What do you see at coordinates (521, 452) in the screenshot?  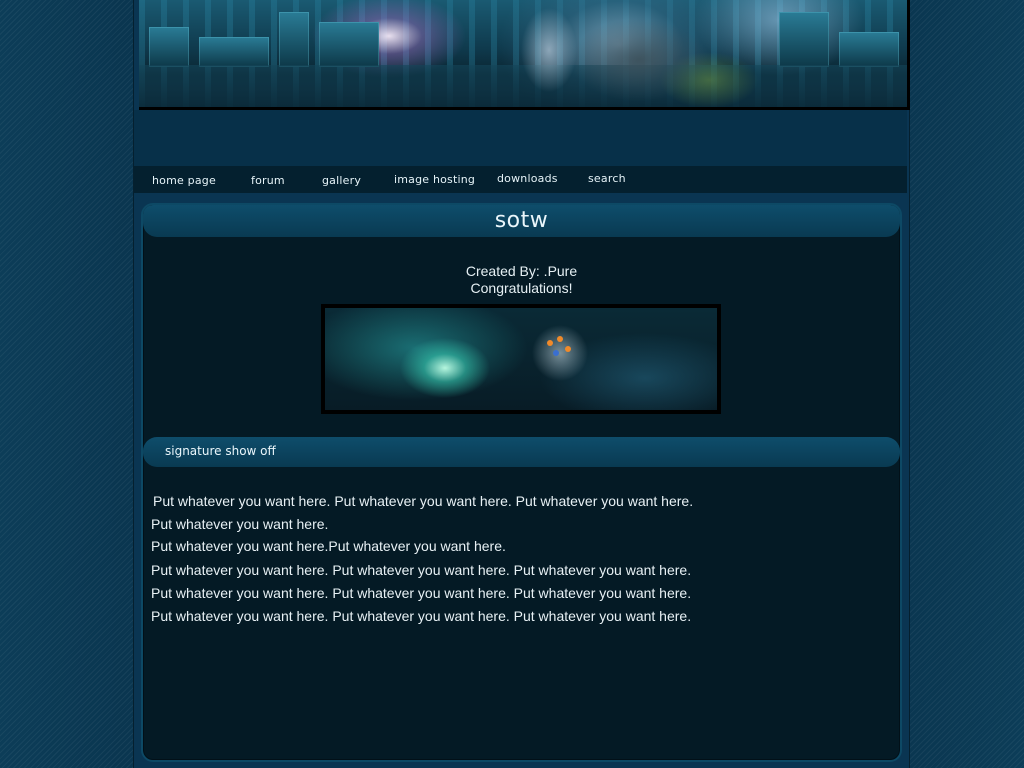 I see `signature-show-off-header: signature show off` at bounding box center [521, 452].